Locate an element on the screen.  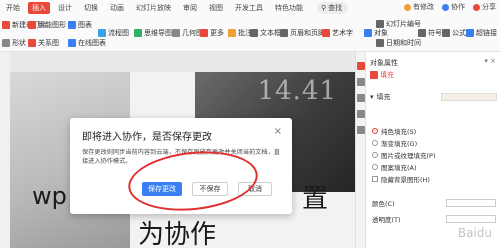
slide-number-icon is located at coordinates (380, 24).